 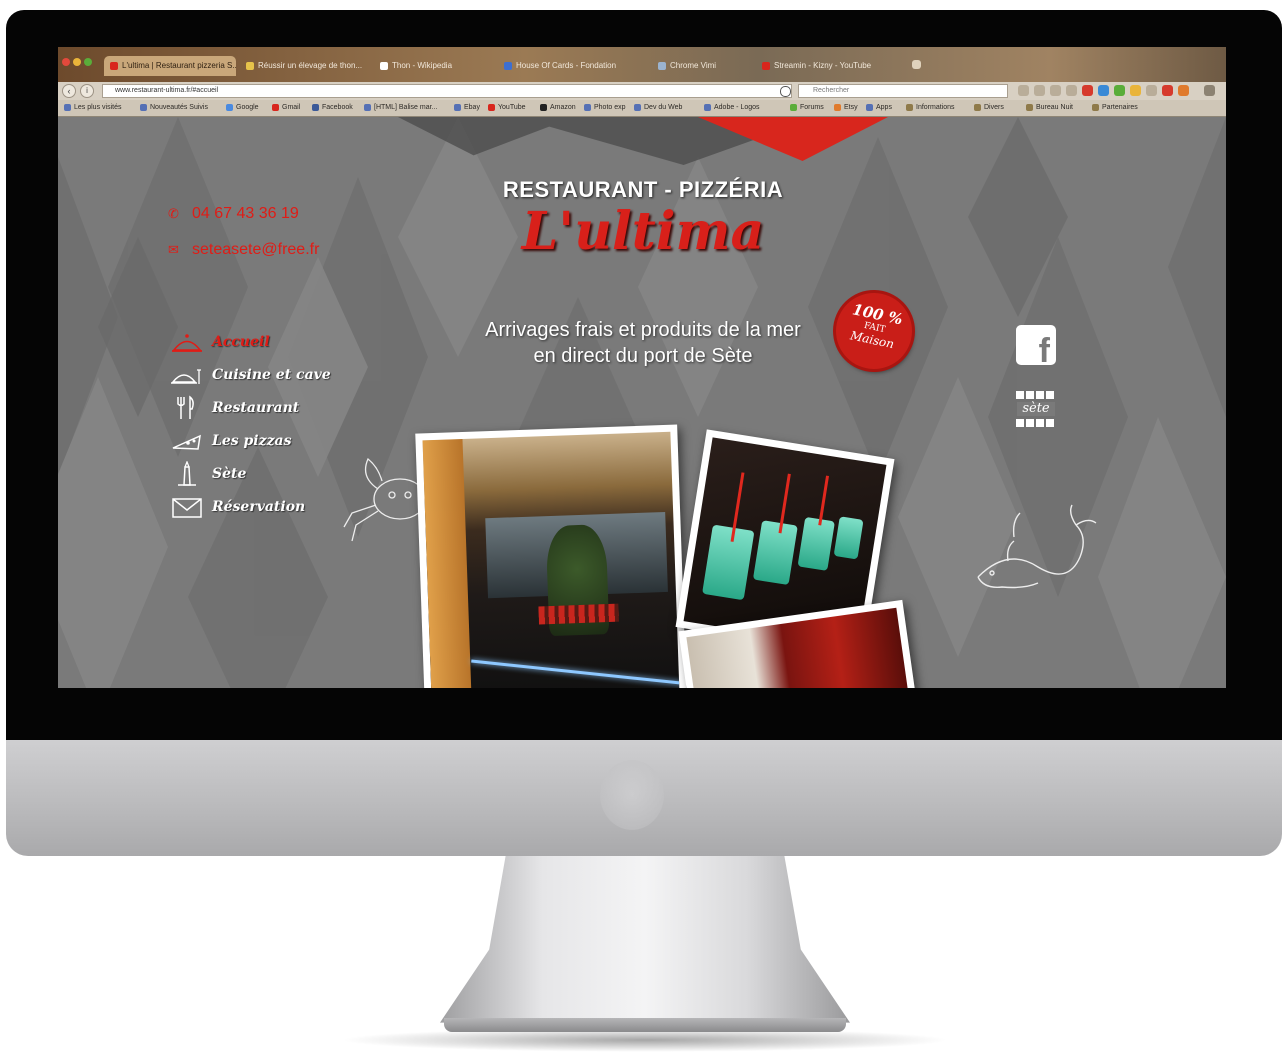 What do you see at coordinates (1055, 90) in the screenshot?
I see `download-icon` at bounding box center [1055, 90].